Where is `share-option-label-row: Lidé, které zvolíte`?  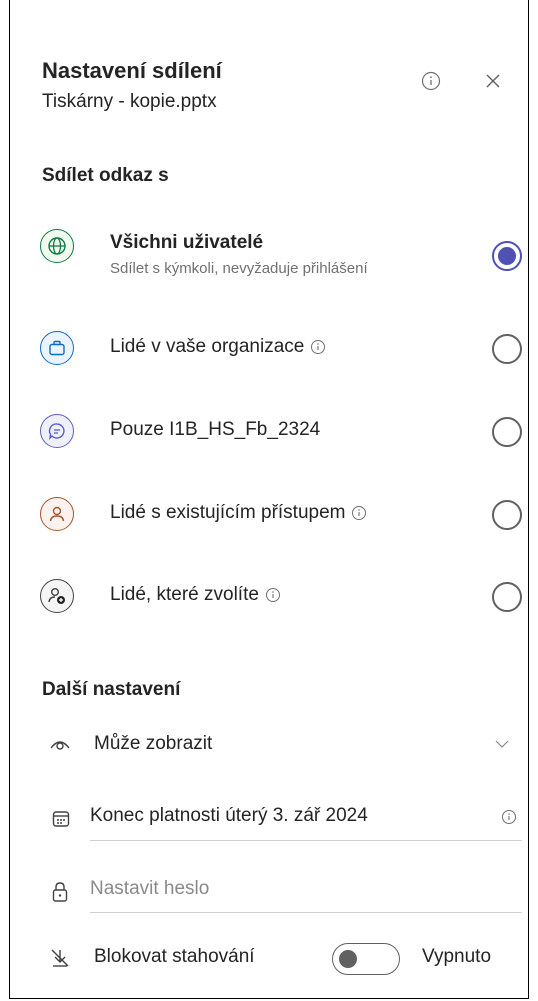
share-option-label-row: Lidé, které zvolíte is located at coordinates (195, 595).